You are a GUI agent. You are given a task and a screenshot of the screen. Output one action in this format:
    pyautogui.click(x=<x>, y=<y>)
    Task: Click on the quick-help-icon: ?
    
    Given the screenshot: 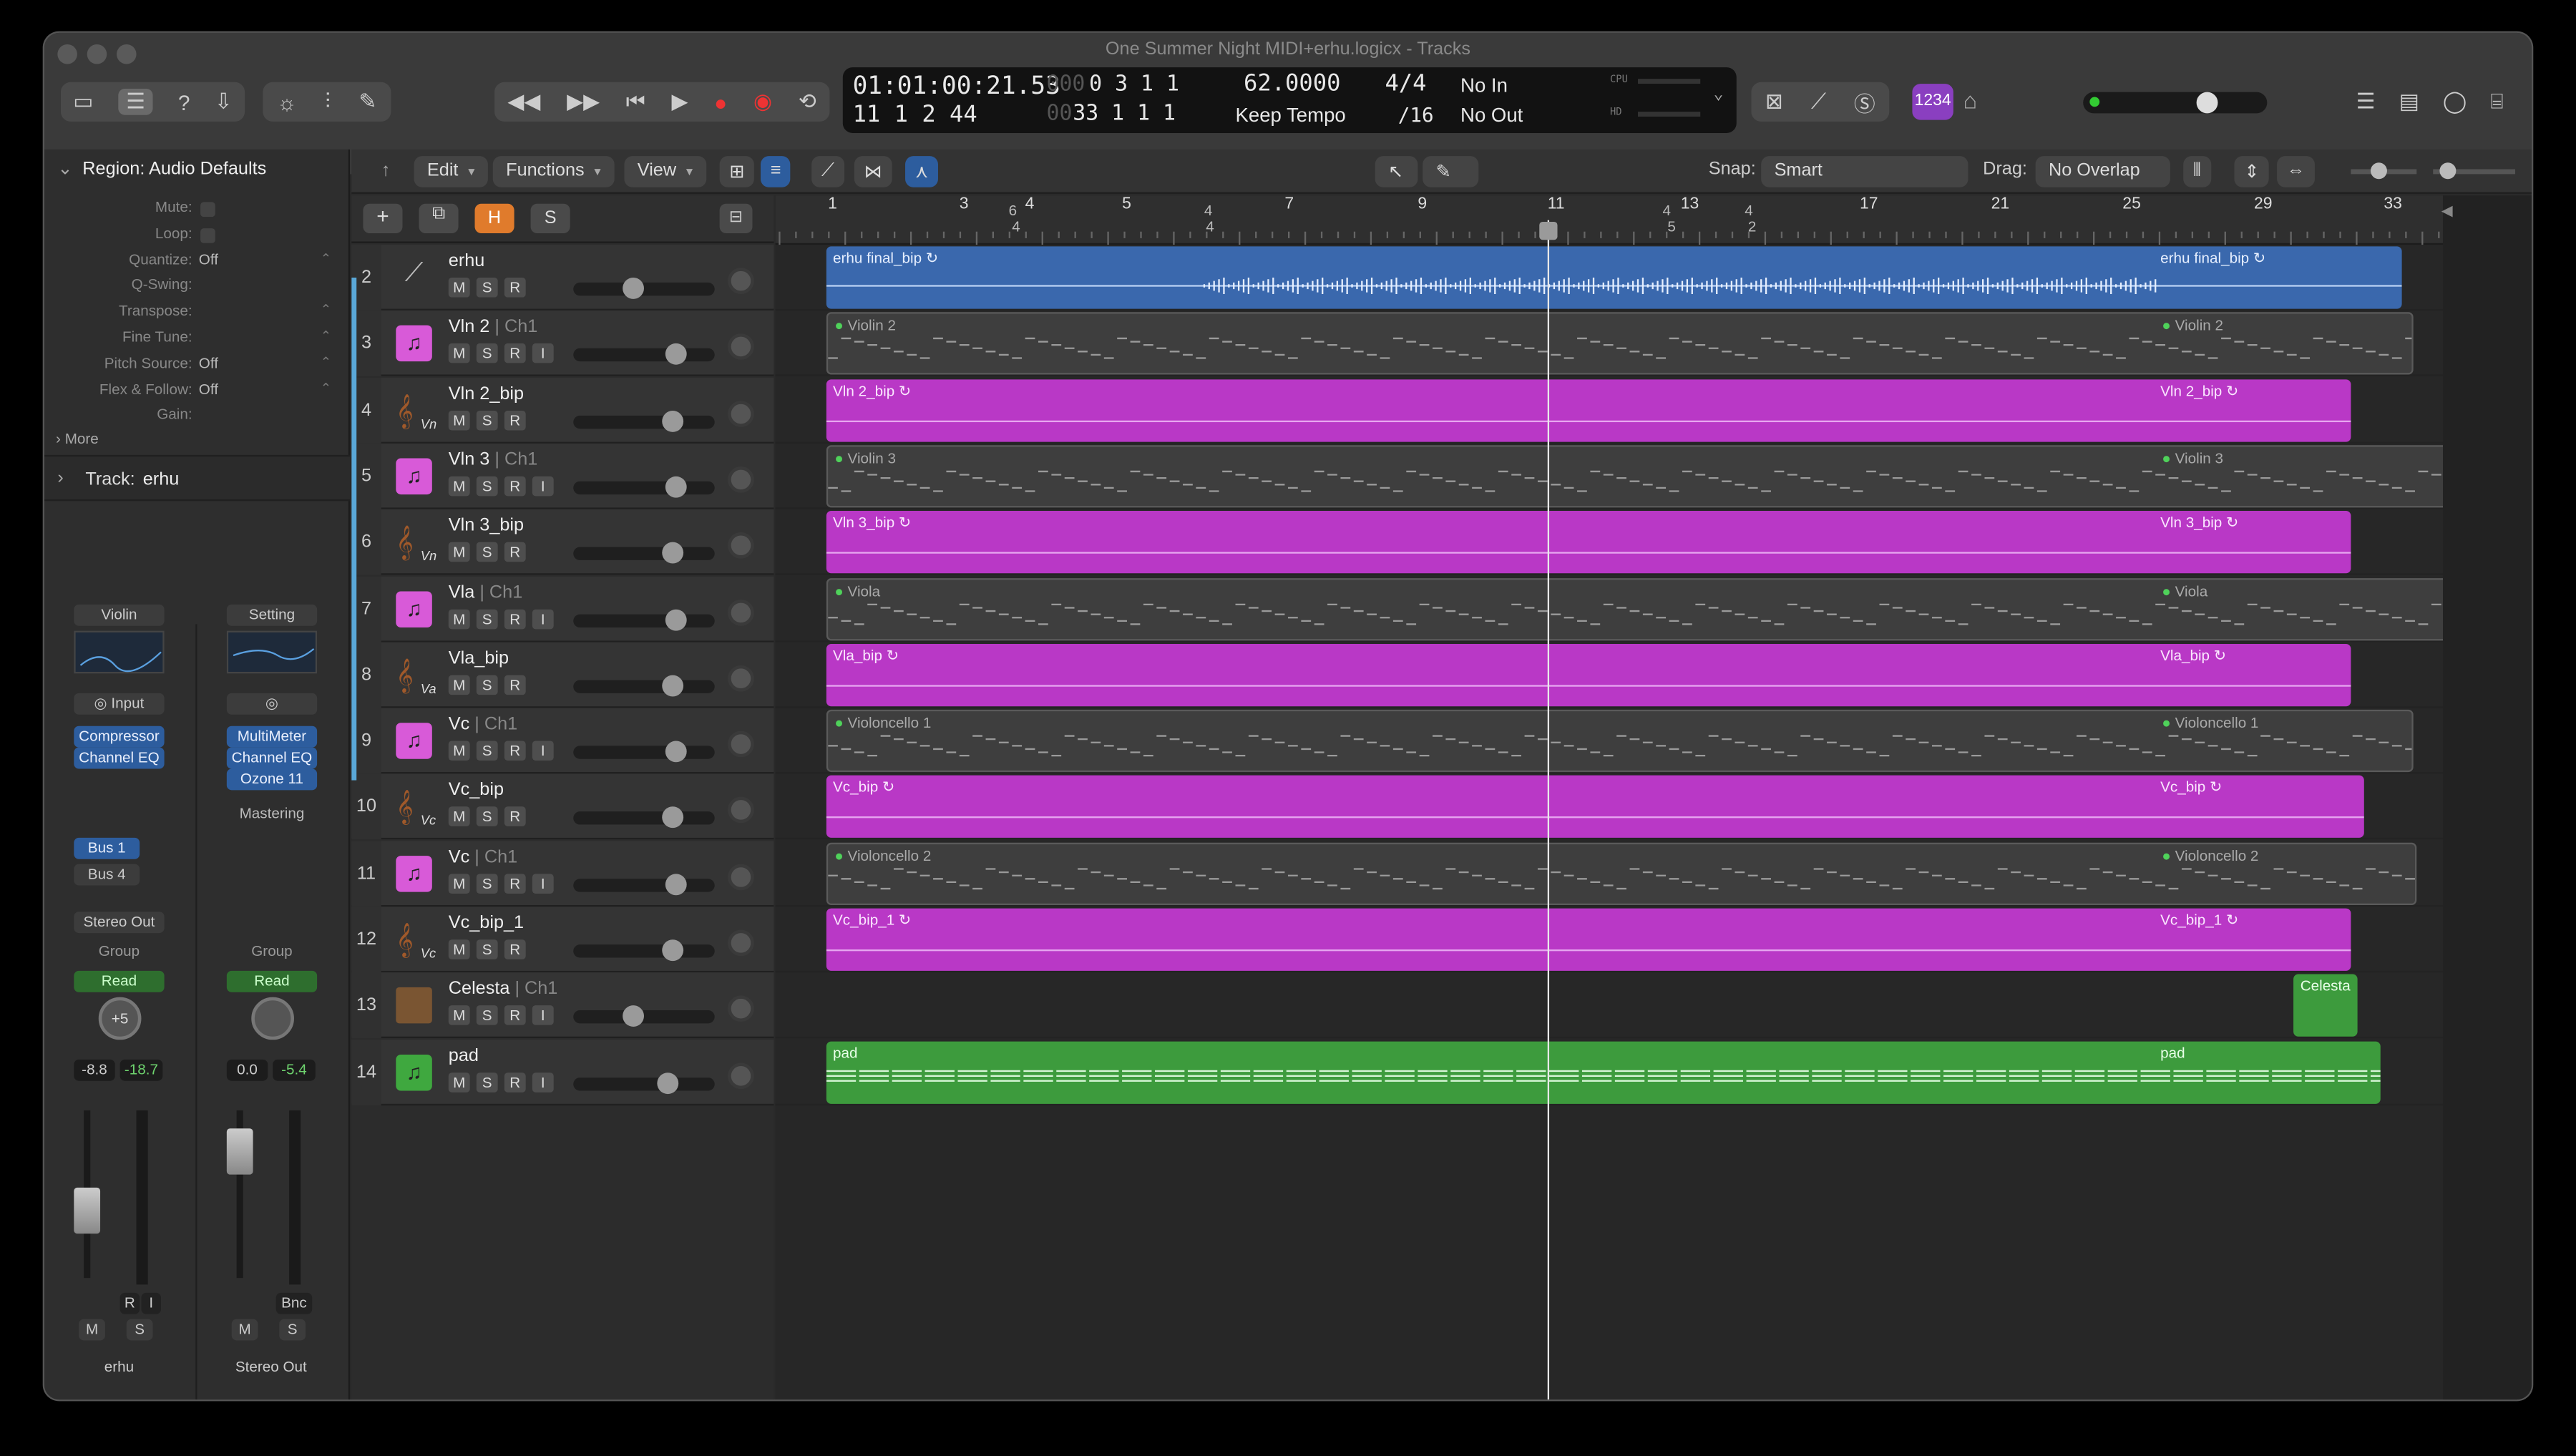 What is the action you would take?
    pyautogui.click(x=184, y=101)
    